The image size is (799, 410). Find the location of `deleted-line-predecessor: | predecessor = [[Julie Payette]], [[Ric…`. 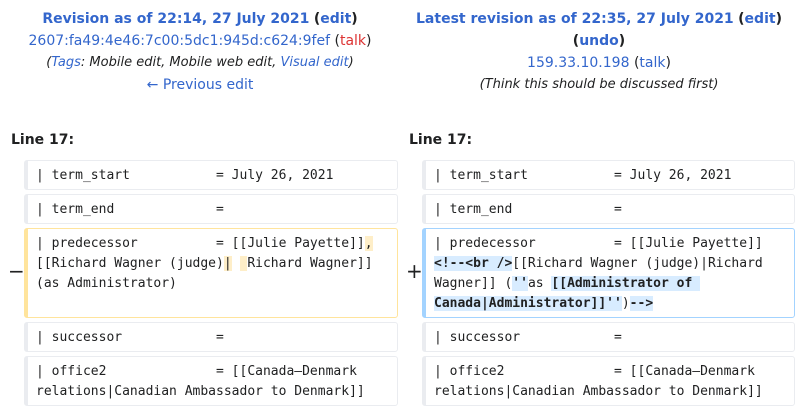

deleted-line-predecessor: | predecessor = [[Julie Payette]], [[Ric… is located at coordinates (211, 273).